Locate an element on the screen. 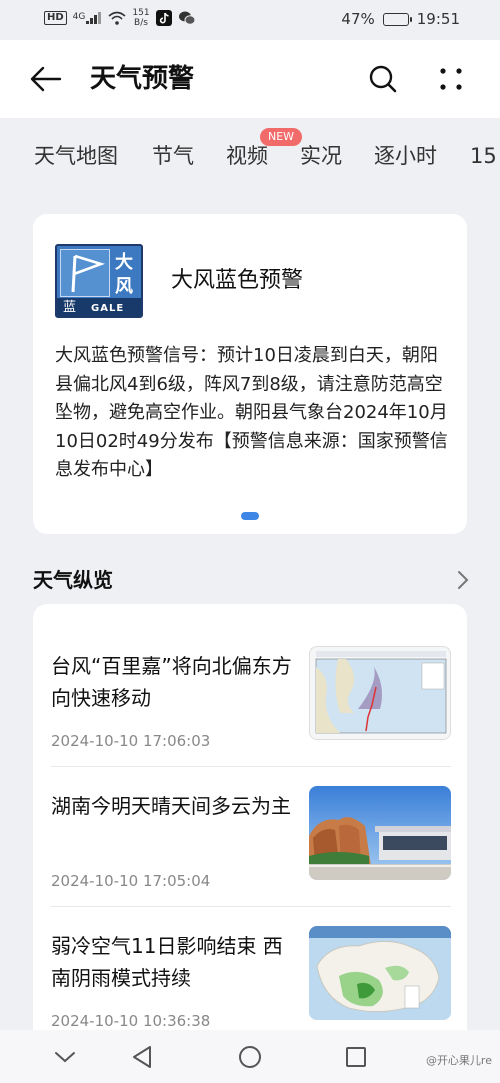 The image size is (500, 1083). more-dots-icon is located at coordinates (451, 79).